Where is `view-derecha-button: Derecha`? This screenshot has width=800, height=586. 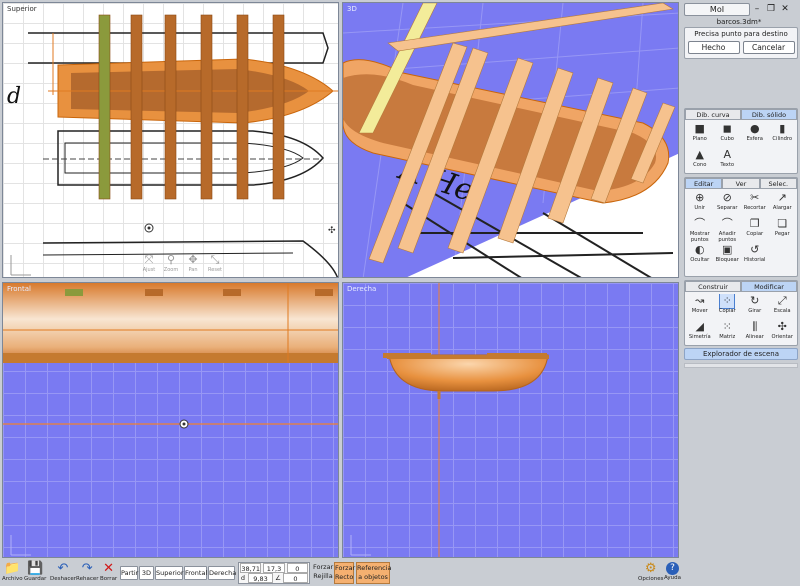 view-derecha-button: Derecha is located at coordinates (222, 573).